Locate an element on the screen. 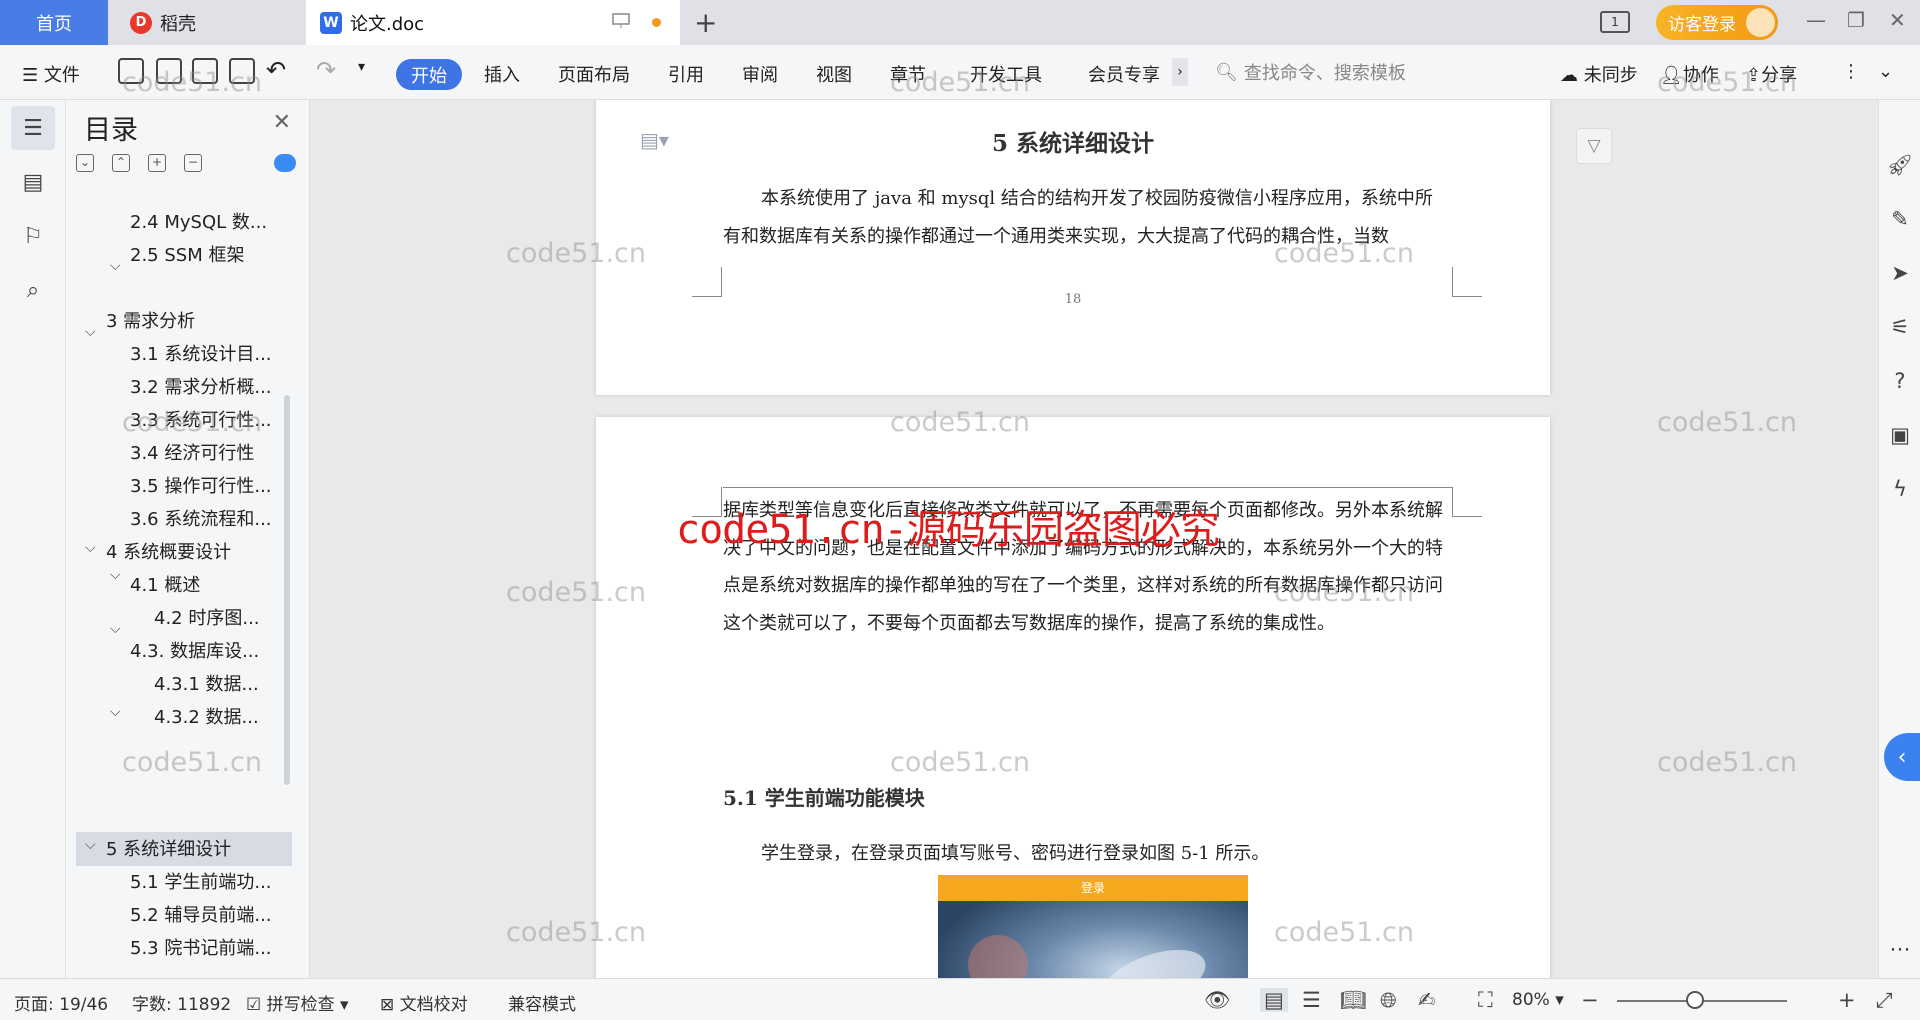  bookmark-icon: ⚐ is located at coordinates (33, 236).